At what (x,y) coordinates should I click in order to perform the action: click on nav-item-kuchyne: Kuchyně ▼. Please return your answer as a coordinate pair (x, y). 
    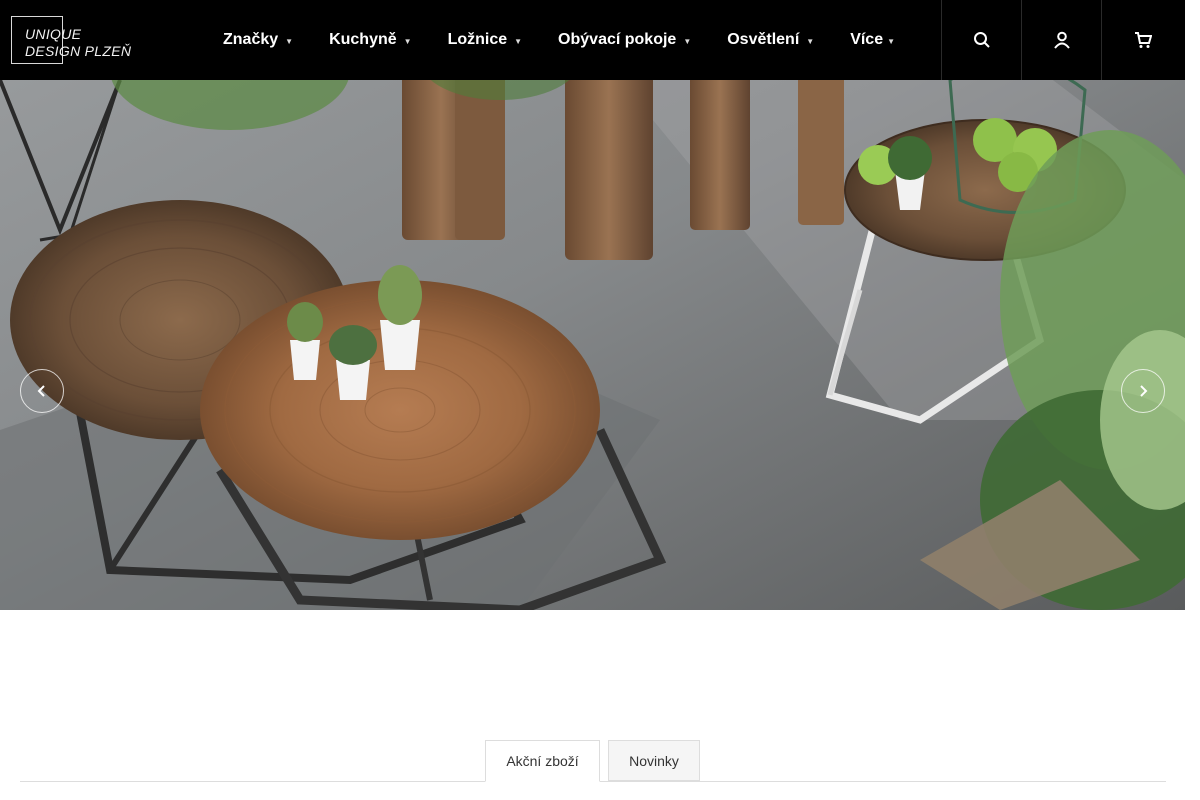
    Looking at the image, I should click on (370, 40).